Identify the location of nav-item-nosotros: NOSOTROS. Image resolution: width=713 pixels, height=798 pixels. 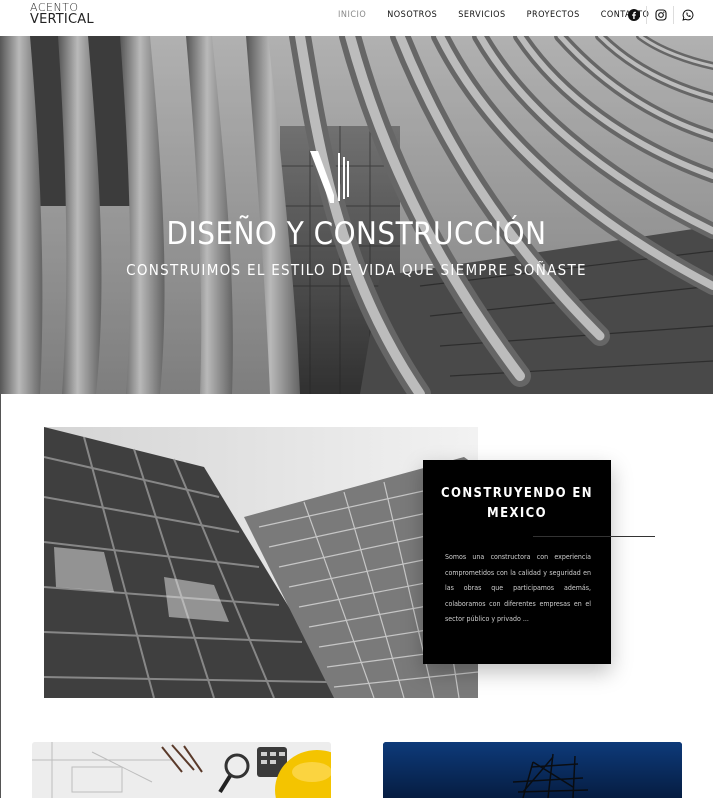
(412, 15).